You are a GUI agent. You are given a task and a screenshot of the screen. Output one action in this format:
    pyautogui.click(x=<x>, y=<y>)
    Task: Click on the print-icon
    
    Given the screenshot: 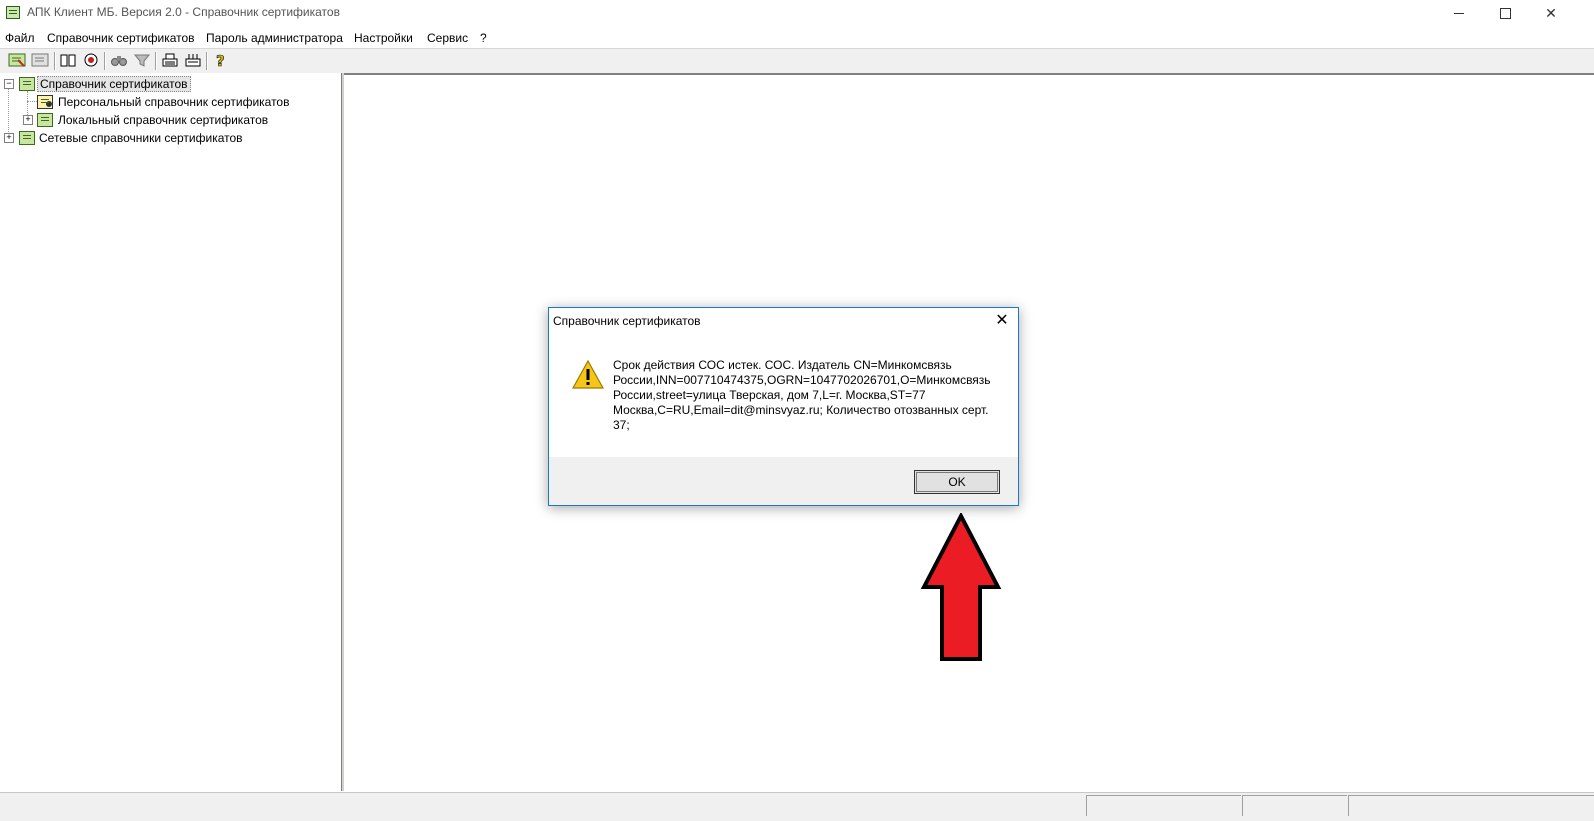 What is the action you would take?
    pyautogui.click(x=170, y=60)
    